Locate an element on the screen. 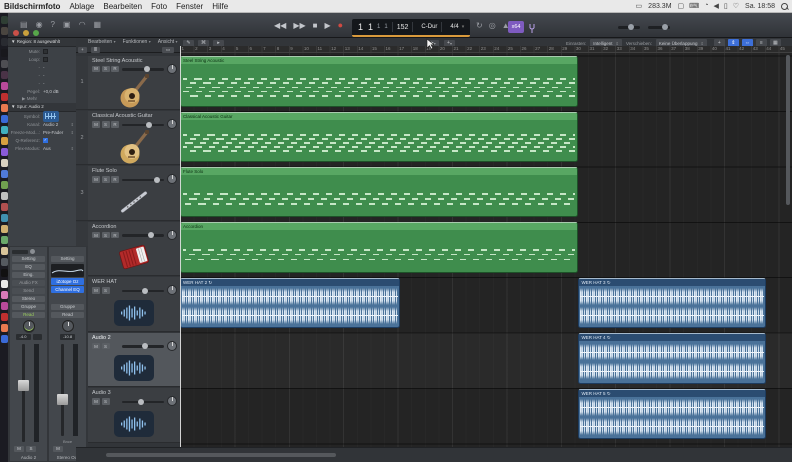  rewind-button: ◀◀ is located at coordinates (280, 25).